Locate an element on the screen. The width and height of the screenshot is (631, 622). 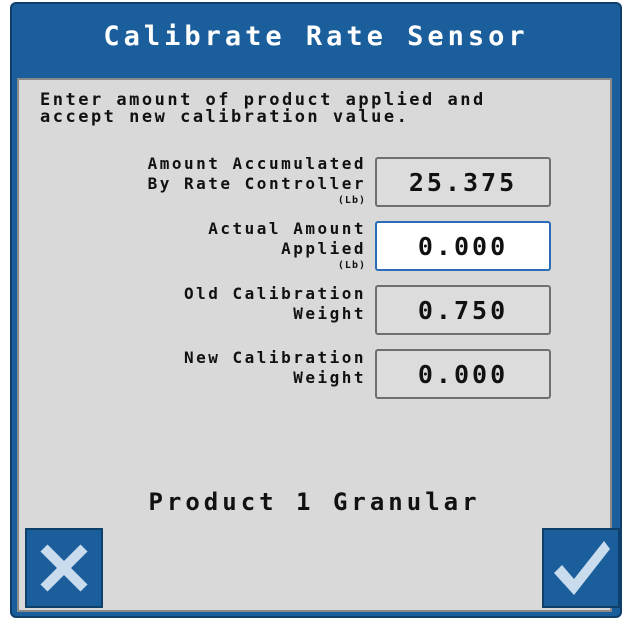
title-bar: Calibrate Rate Sensor is located at coordinates (316, 36).